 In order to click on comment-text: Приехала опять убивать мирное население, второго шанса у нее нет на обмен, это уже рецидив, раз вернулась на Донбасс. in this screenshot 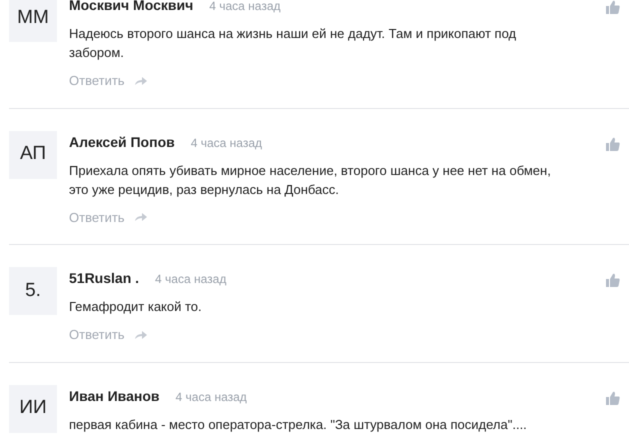, I will do `click(310, 180)`.